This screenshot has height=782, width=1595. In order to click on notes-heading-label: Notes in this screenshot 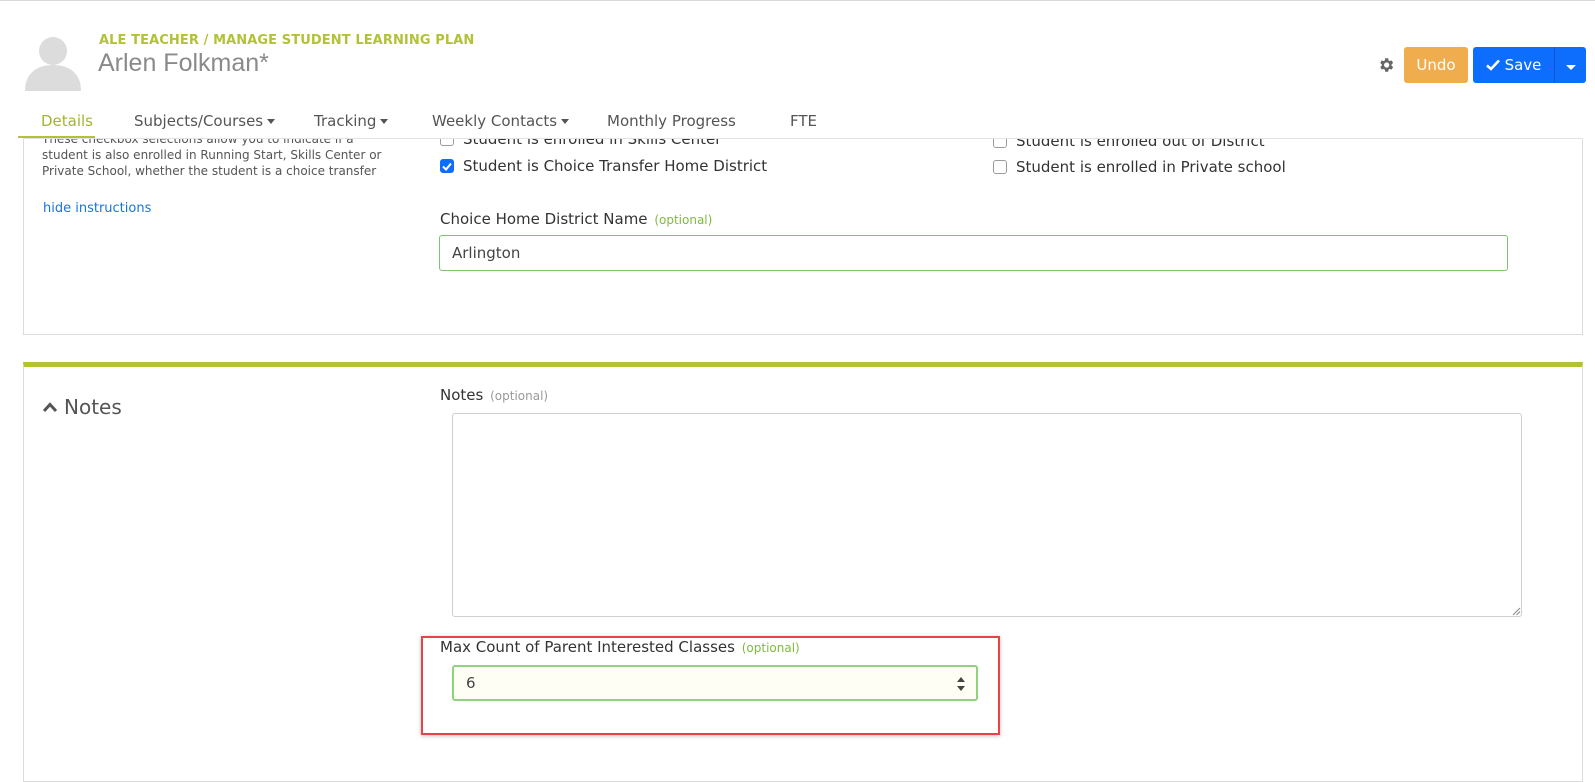, I will do `click(93, 407)`.